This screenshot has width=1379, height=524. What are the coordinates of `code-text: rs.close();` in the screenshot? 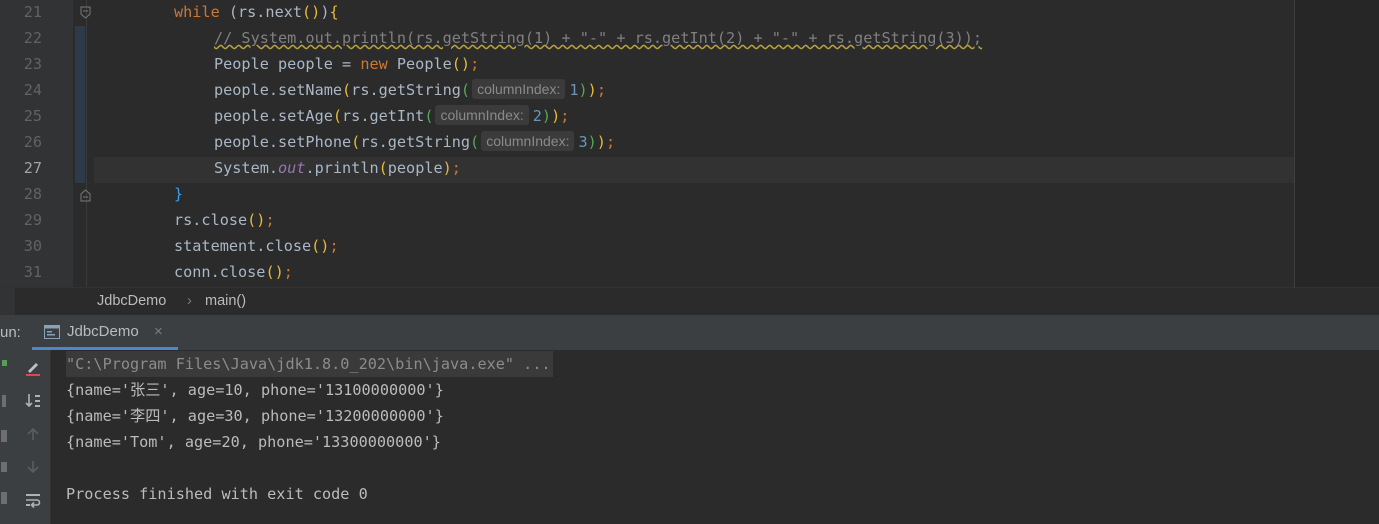 It's located at (224, 220).